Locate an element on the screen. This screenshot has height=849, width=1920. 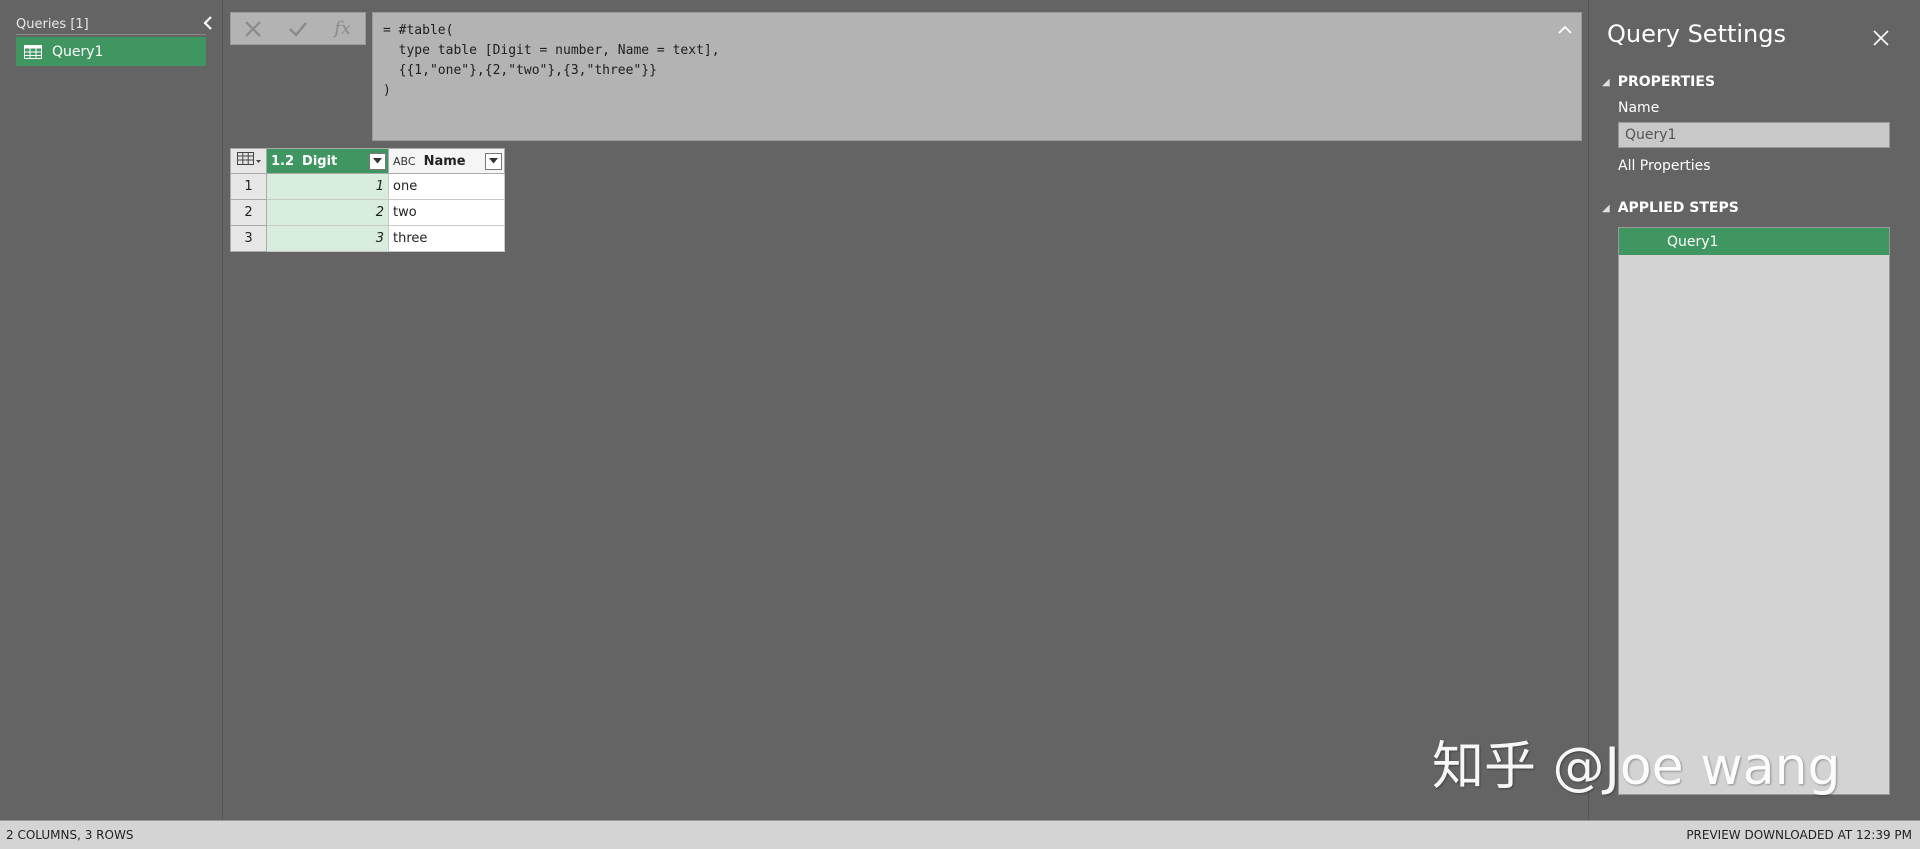
all-properties-link: All Properties is located at coordinates (1664, 166).